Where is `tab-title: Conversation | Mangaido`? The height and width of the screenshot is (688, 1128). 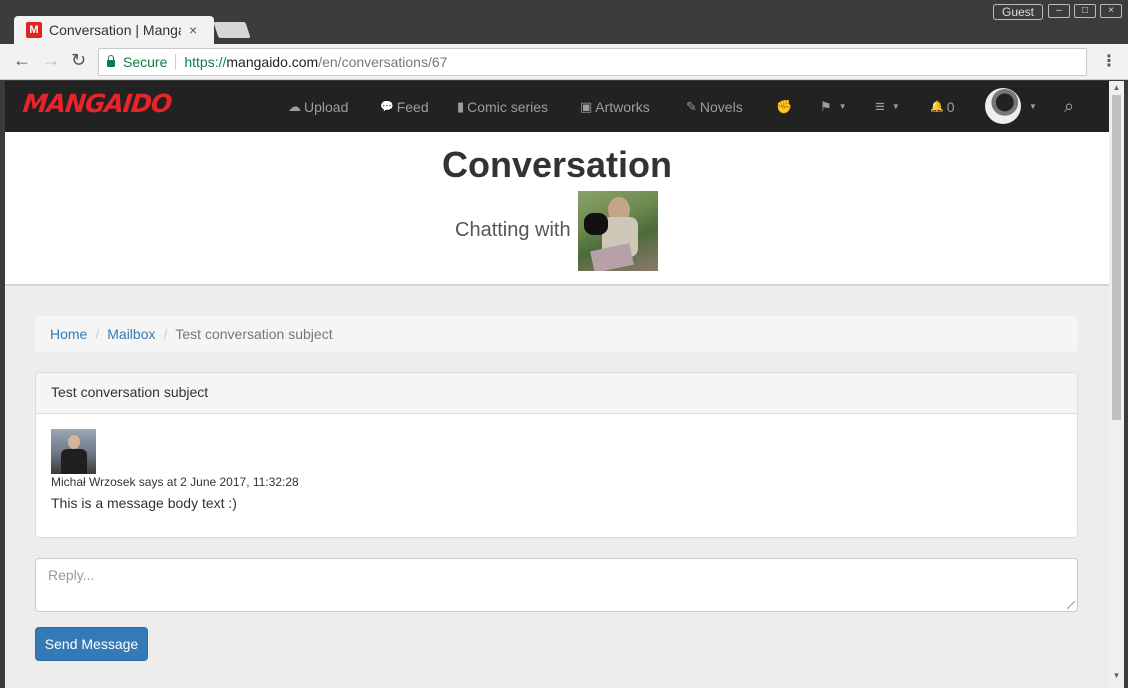 tab-title: Conversation | Mangaido is located at coordinates (115, 30).